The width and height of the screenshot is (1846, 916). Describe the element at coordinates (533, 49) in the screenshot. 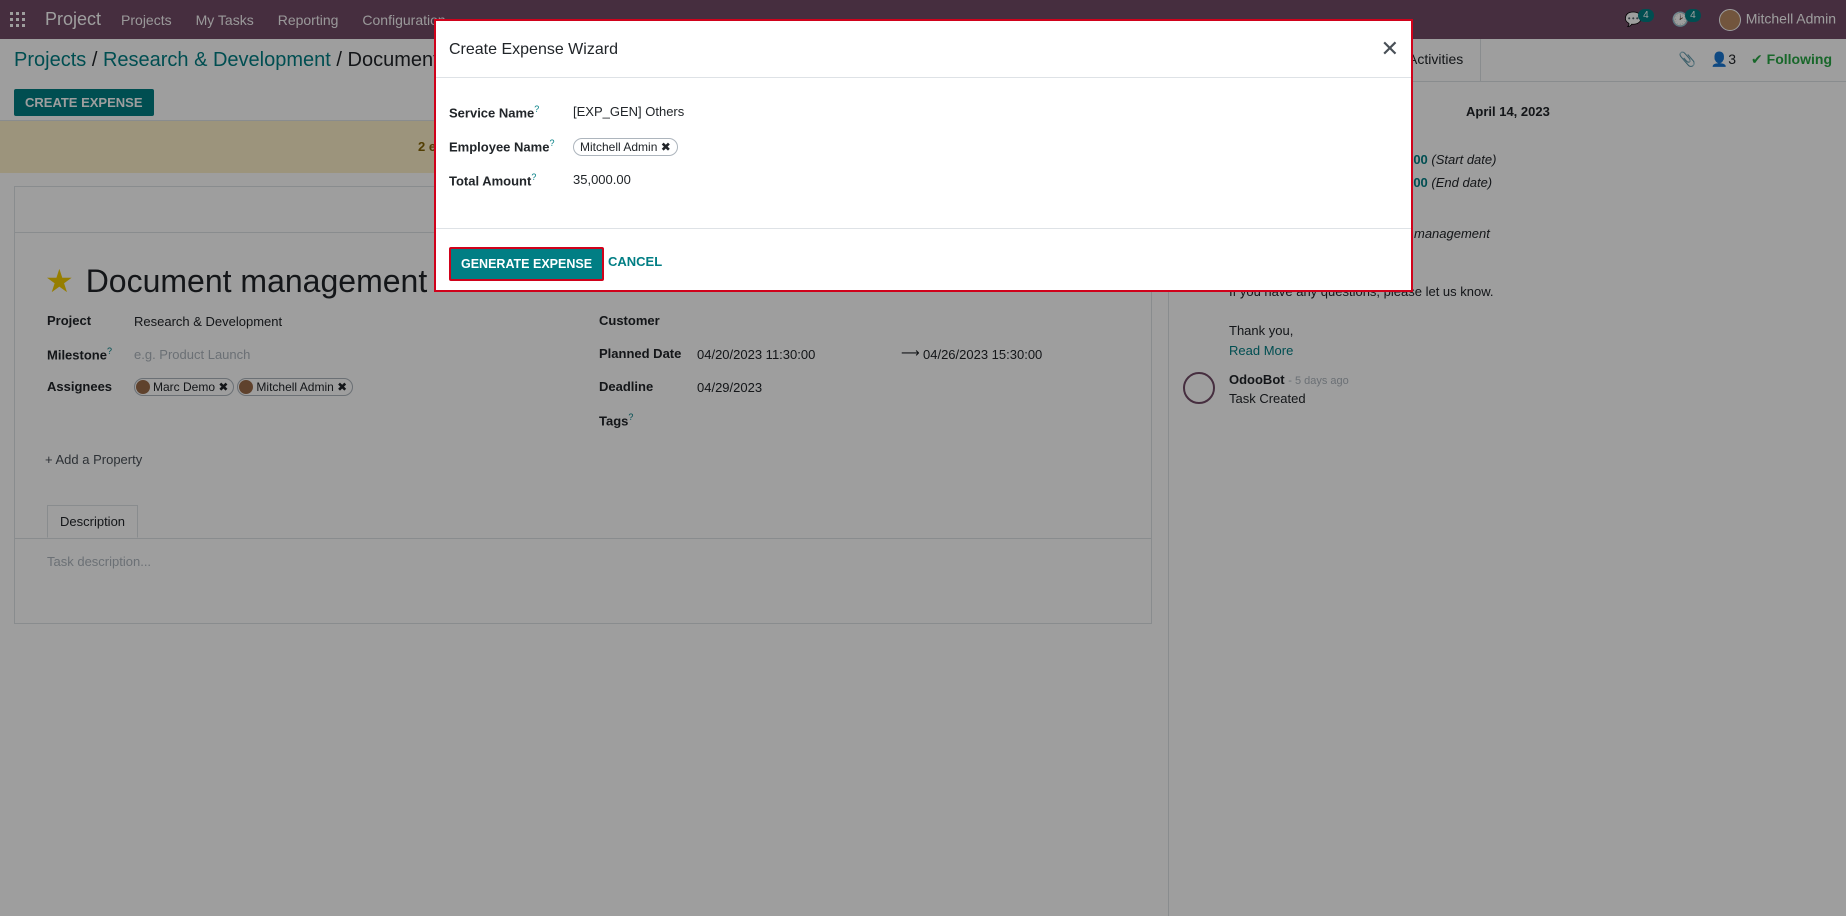

I see `dialog-title: Create Expense Wizard` at that location.